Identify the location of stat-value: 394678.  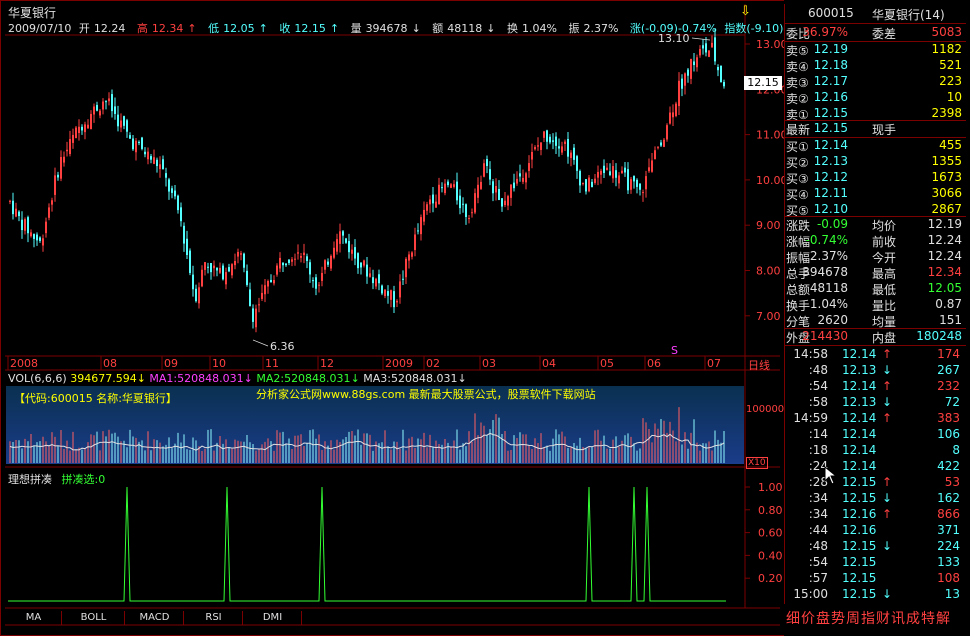
(825, 272).